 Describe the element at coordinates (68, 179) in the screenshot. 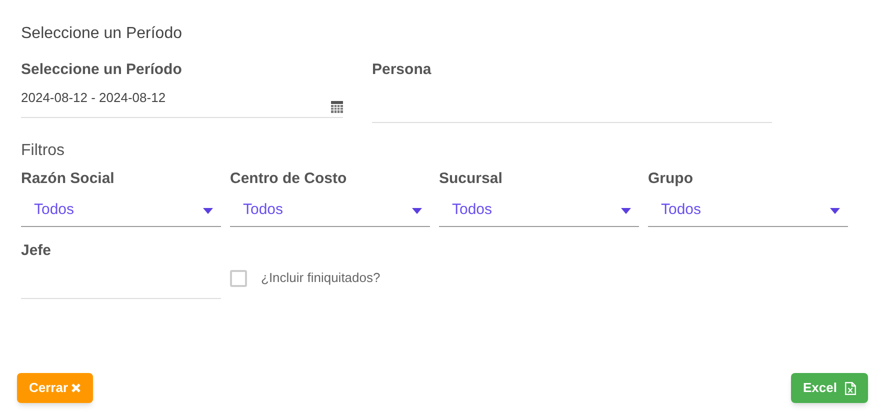

I see `field-label: Razón Social` at that location.